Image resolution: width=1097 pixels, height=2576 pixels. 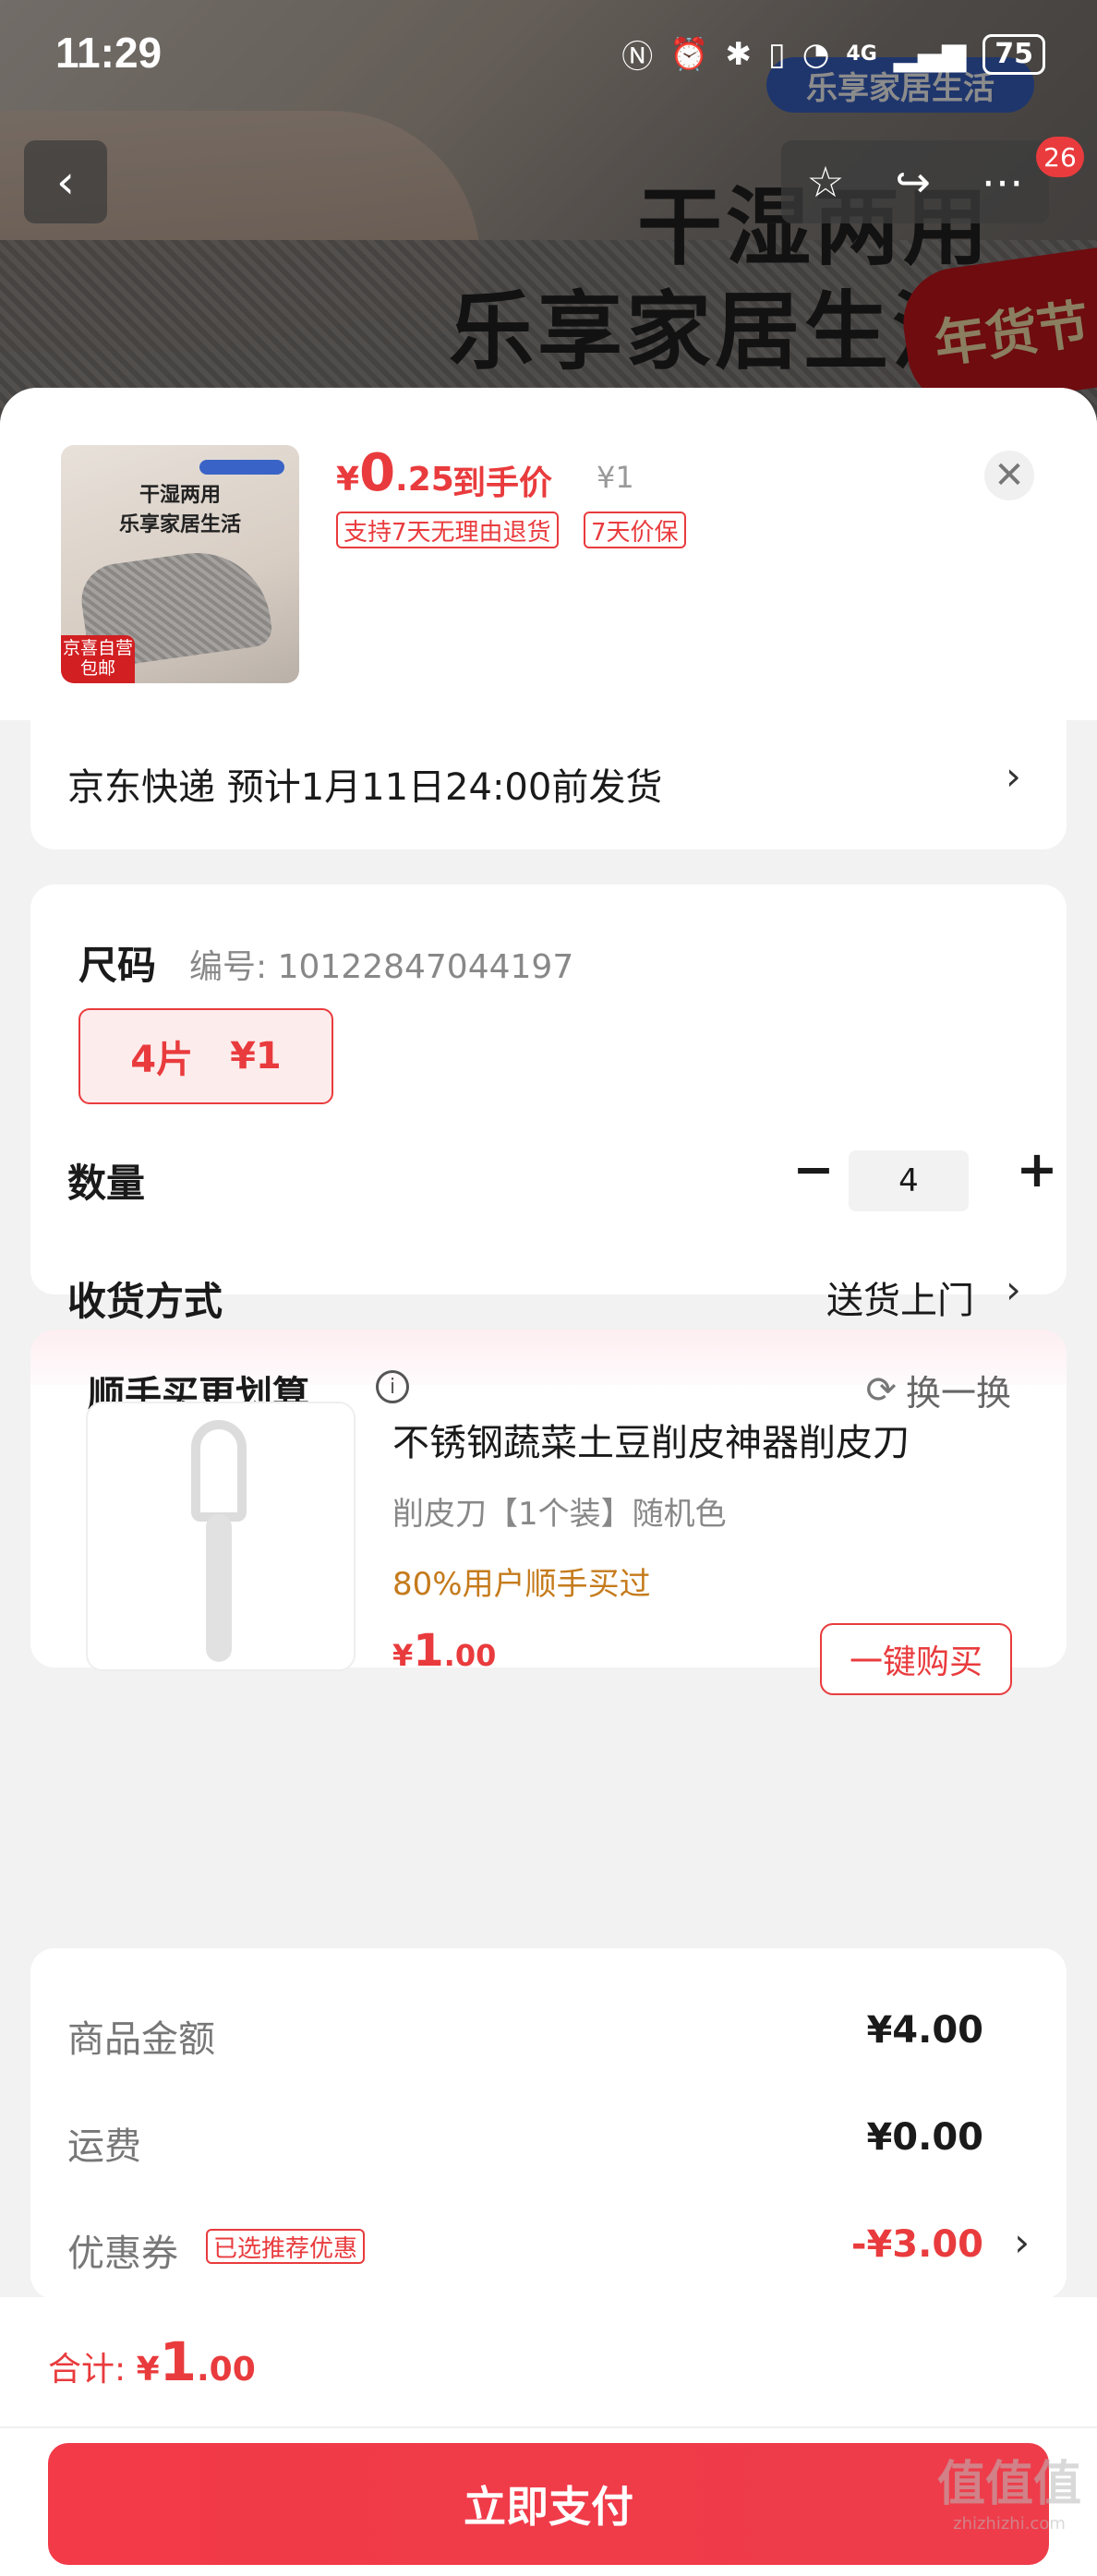 I want to click on upsell-price-decimal: .00, so click(x=470, y=1655).